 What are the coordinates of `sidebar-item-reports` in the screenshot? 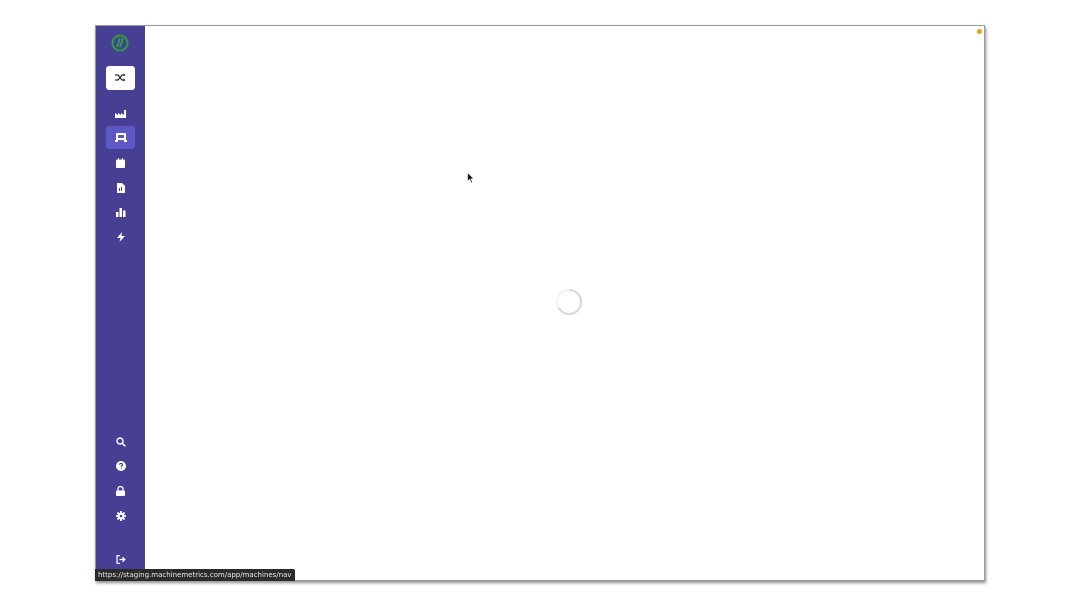 It's located at (120, 187).